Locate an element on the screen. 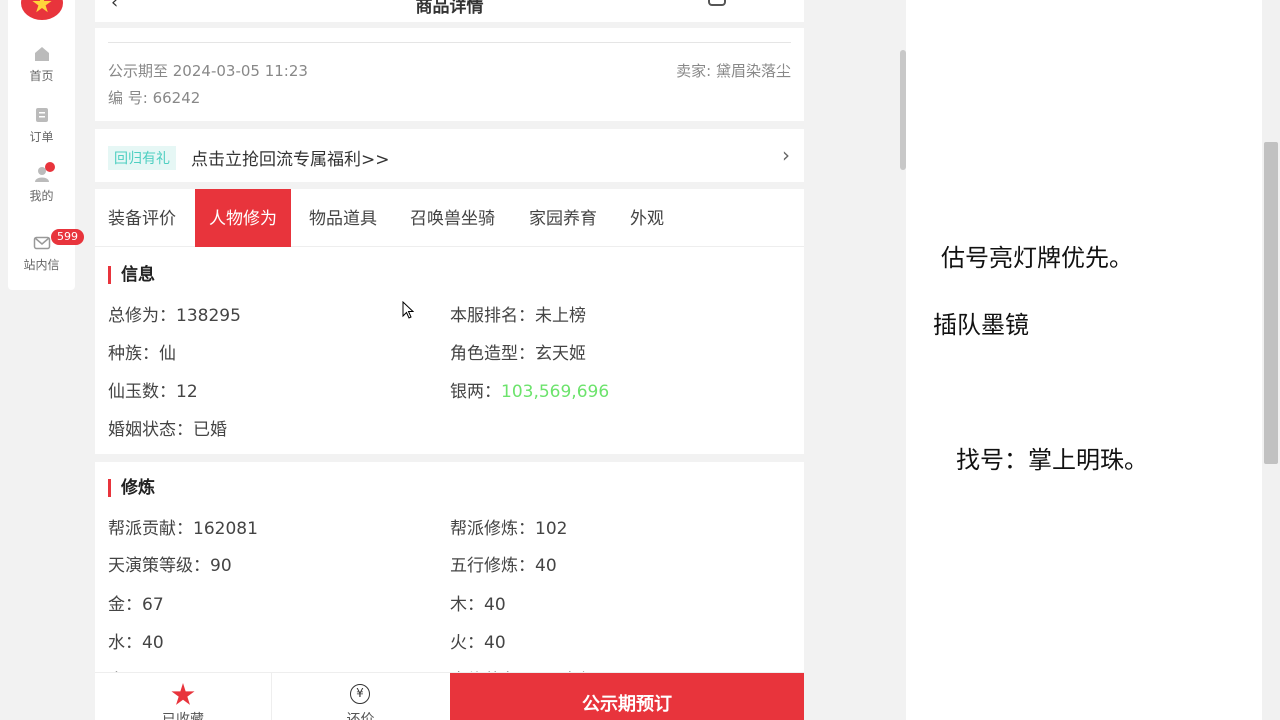 The image size is (1280, 720). favorite-button: 已收藏 is located at coordinates (183, 696).